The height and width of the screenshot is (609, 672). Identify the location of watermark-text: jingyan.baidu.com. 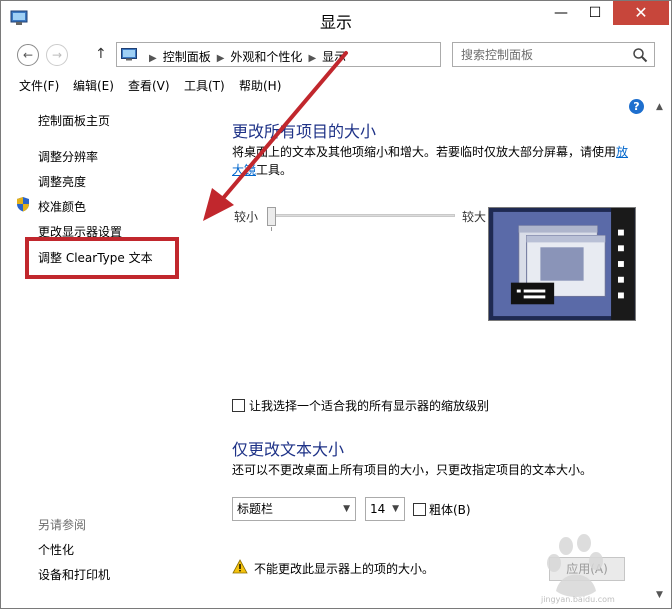
(578, 599).